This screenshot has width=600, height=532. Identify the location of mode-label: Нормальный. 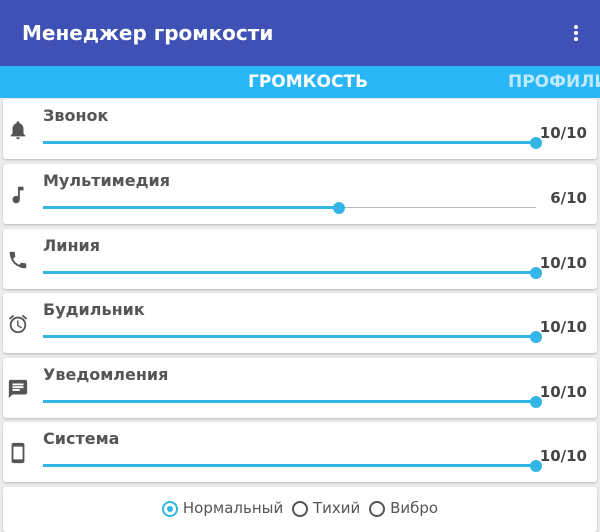
(233, 508).